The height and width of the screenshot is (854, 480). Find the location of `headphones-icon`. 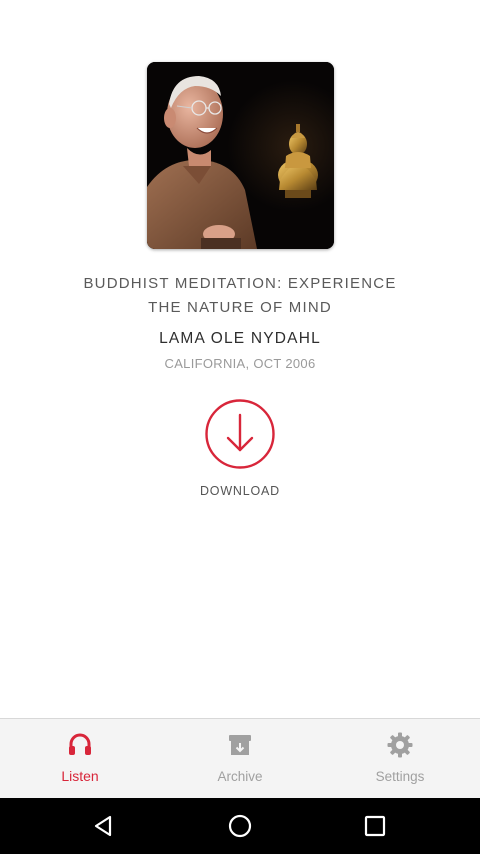

headphones-icon is located at coordinates (80, 745).